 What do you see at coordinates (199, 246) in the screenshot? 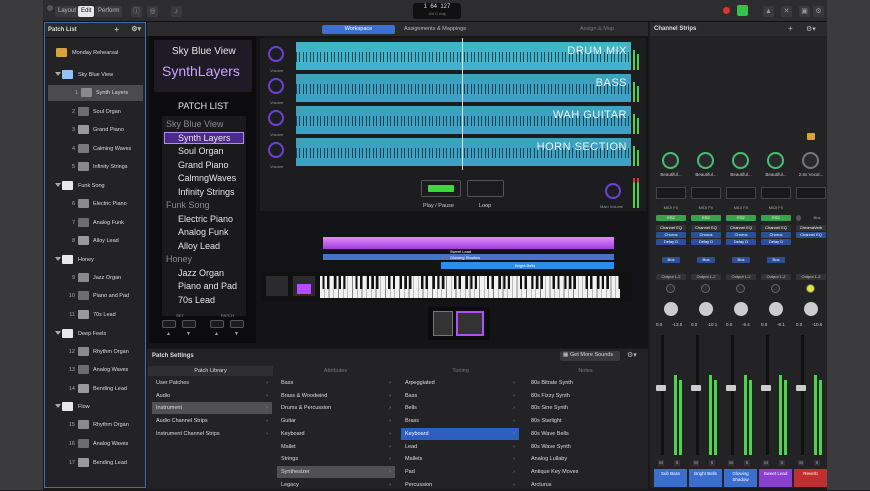
I see `list-patch-item: Alloy Lead` at bounding box center [199, 246].